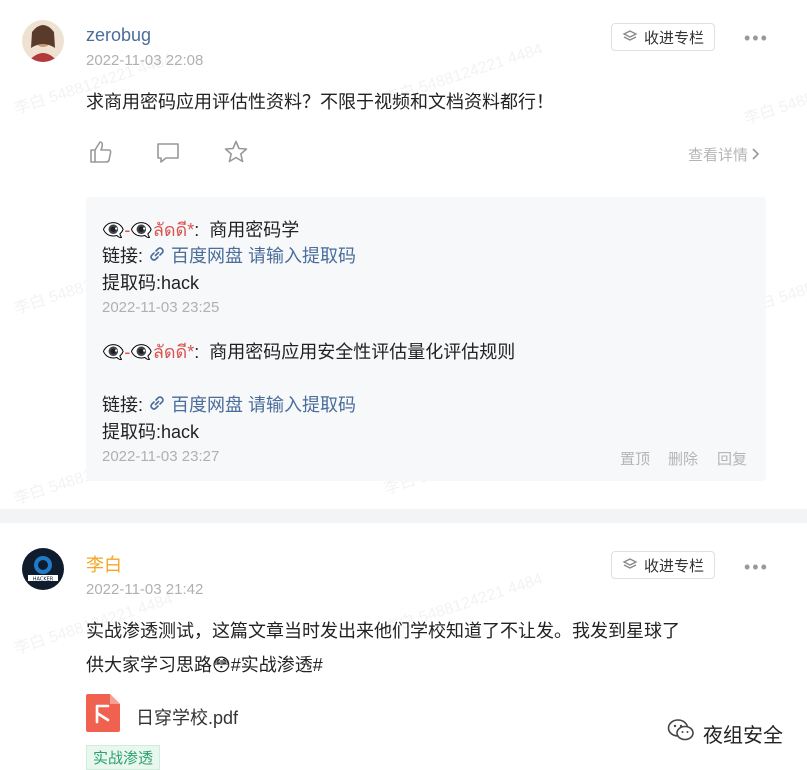 The image size is (807, 770). Describe the element at coordinates (118, 35) in the screenshot. I see `author-name: zerobug` at that location.